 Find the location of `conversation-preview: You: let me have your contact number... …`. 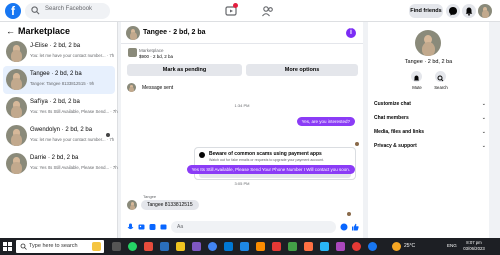

conversation-preview: You: let me have your contact number... … is located at coordinates (72, 139).